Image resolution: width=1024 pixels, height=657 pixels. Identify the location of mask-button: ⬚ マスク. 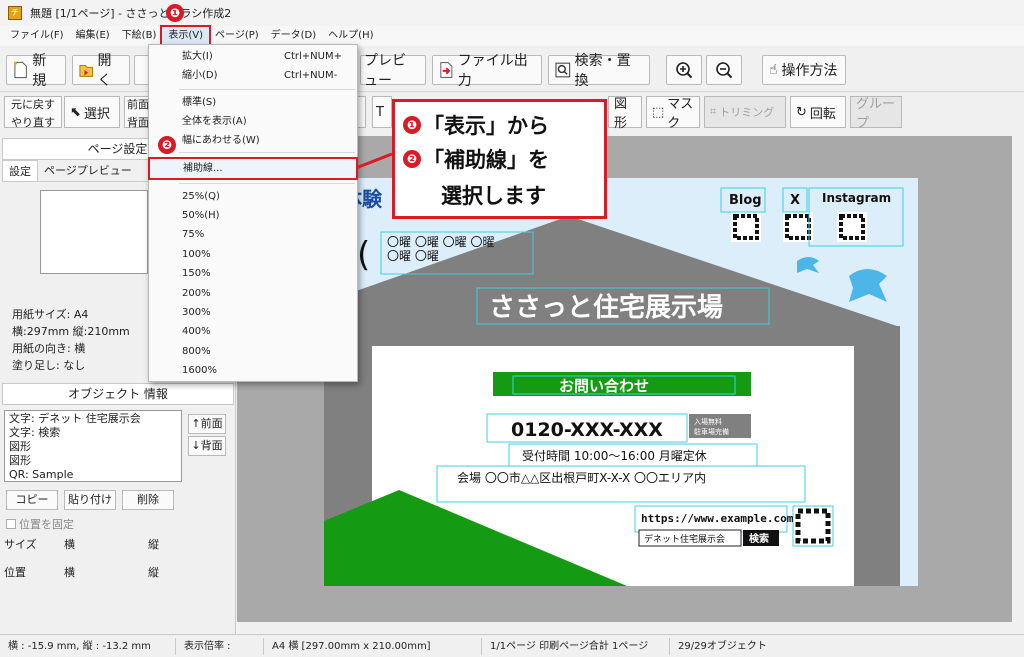
(673, 113).